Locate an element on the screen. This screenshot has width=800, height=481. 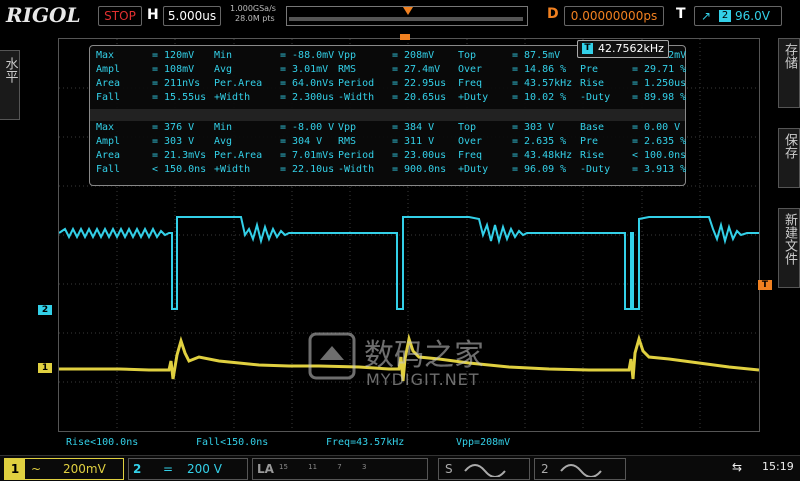
trigger-level: 96.0V is located at coordinates (752, 16).